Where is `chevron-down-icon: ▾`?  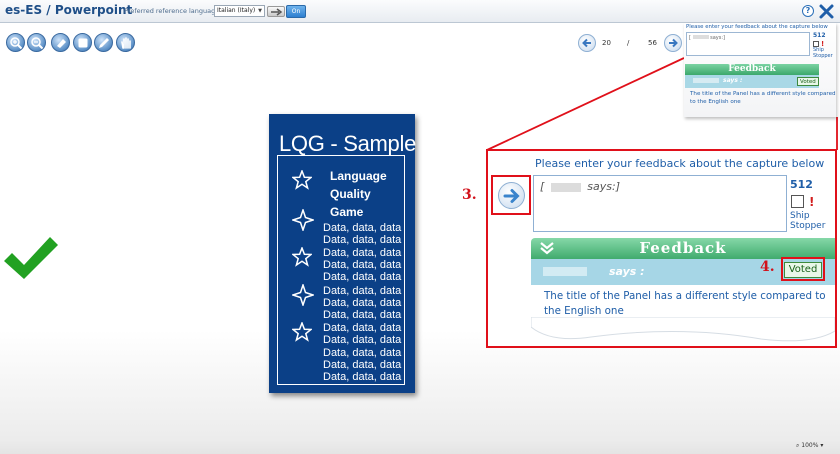 chevron-down-icon: ▾ is located at coordinates (821, 445).